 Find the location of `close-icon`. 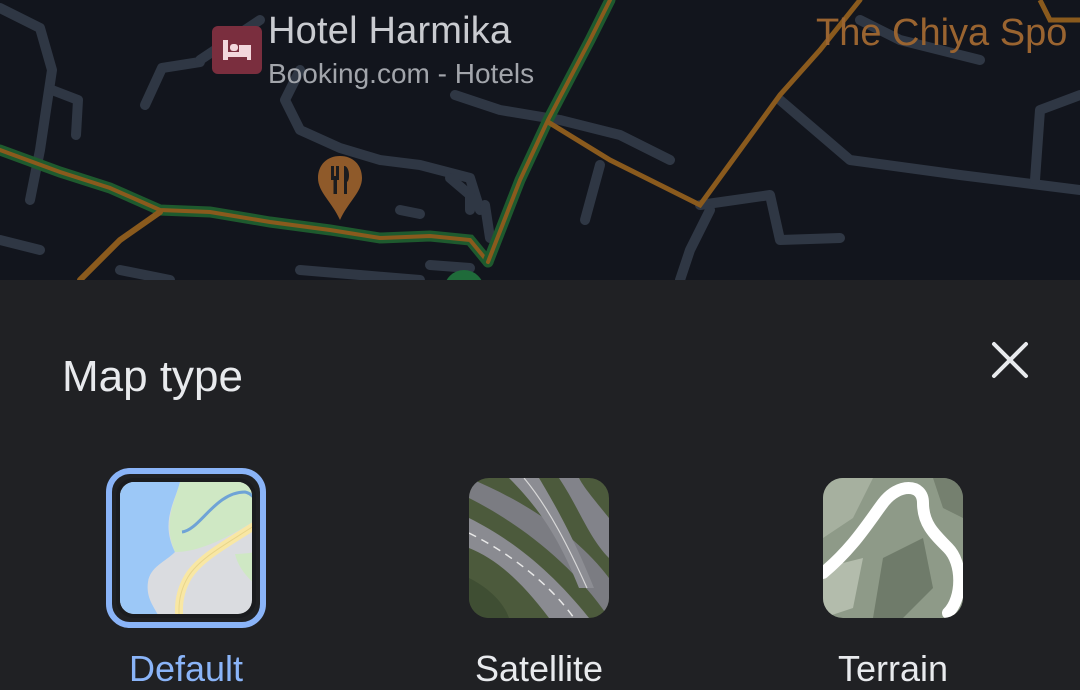

close-icon is located at coordinates (1010, 360).